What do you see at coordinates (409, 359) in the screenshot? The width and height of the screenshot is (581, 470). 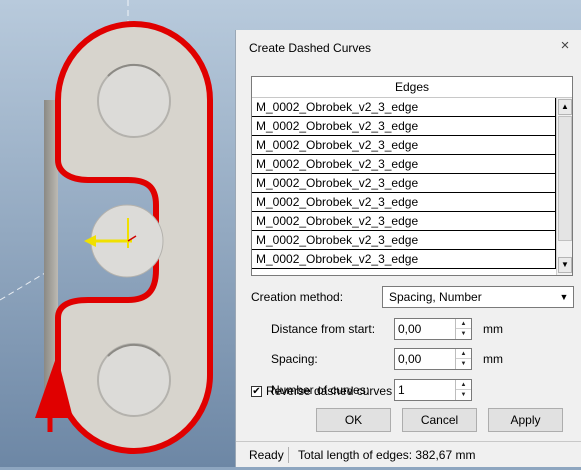 I see `spacing-input: 0,00` at bounding box center [409, 359].